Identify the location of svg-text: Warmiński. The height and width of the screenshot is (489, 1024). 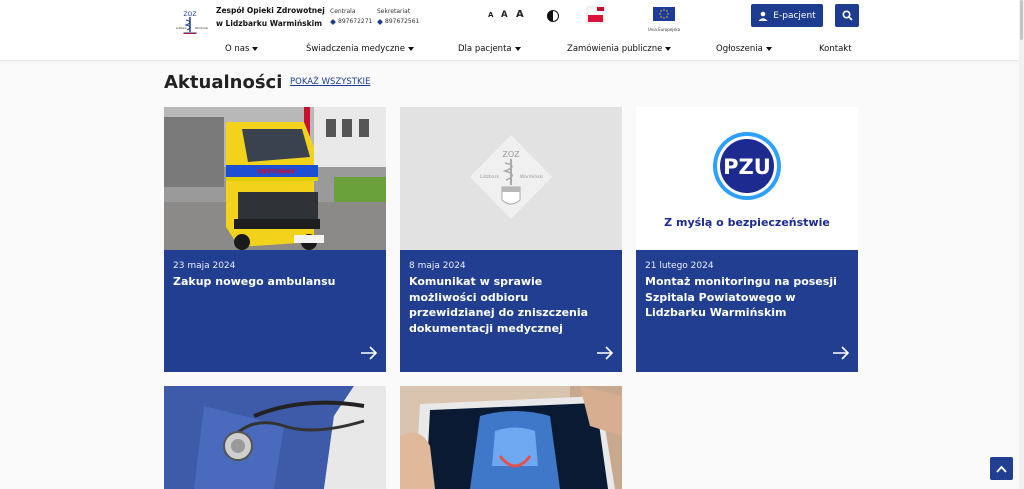
(201, 28).